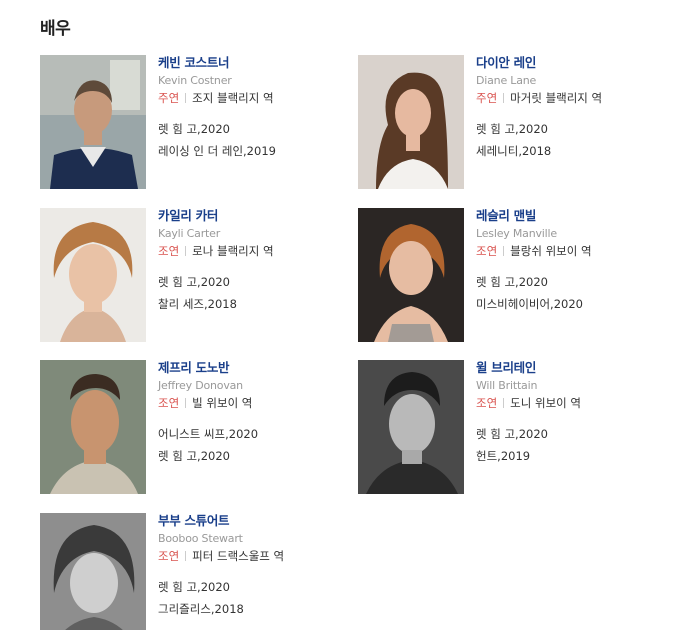 The height and width of the screenshot is (630, 700). I want to click on filmography: 어니스트 씨프,2020 렛 힘 고,2020, so click(258, 445).